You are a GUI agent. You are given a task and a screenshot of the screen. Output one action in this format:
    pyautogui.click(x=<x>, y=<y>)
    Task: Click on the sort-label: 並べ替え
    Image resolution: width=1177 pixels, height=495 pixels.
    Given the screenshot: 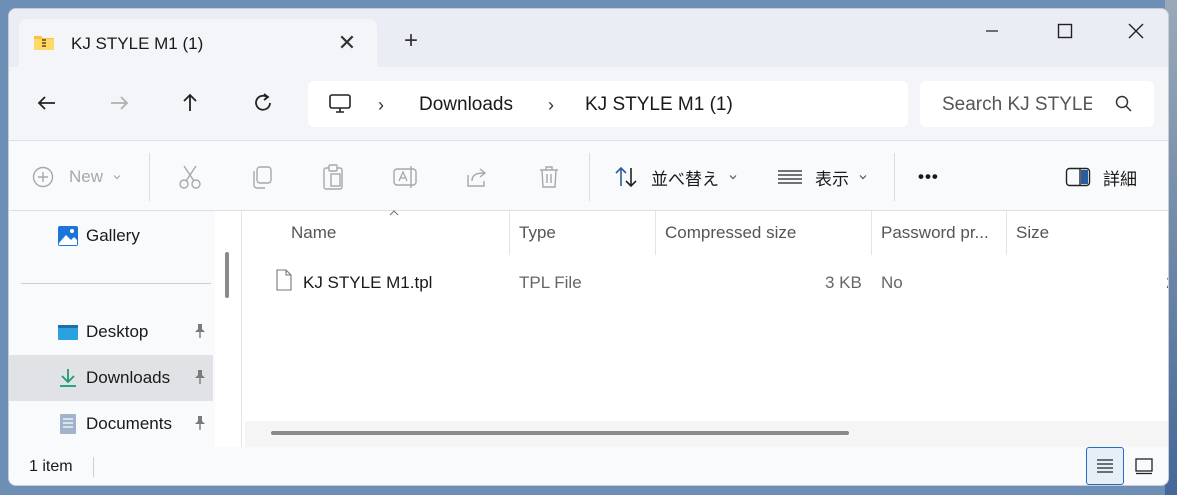 What is the action you would take?
    pyautogui.click(x=685, y=179)
    